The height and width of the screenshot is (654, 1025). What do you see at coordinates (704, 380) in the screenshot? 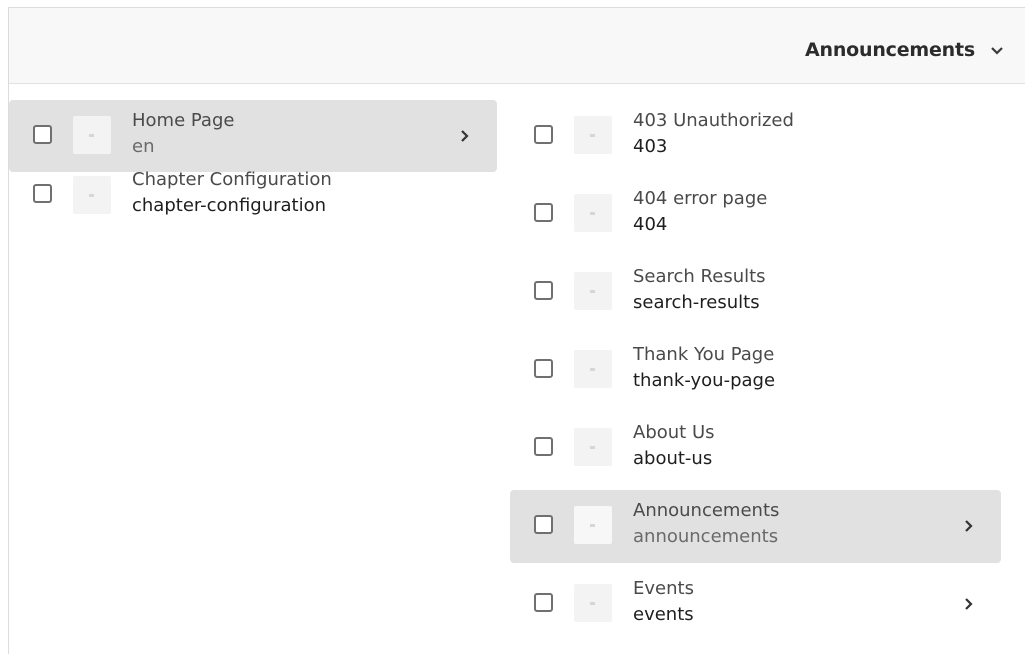
I see `item-name: thank-you-page` at bounding box center [704, 380].